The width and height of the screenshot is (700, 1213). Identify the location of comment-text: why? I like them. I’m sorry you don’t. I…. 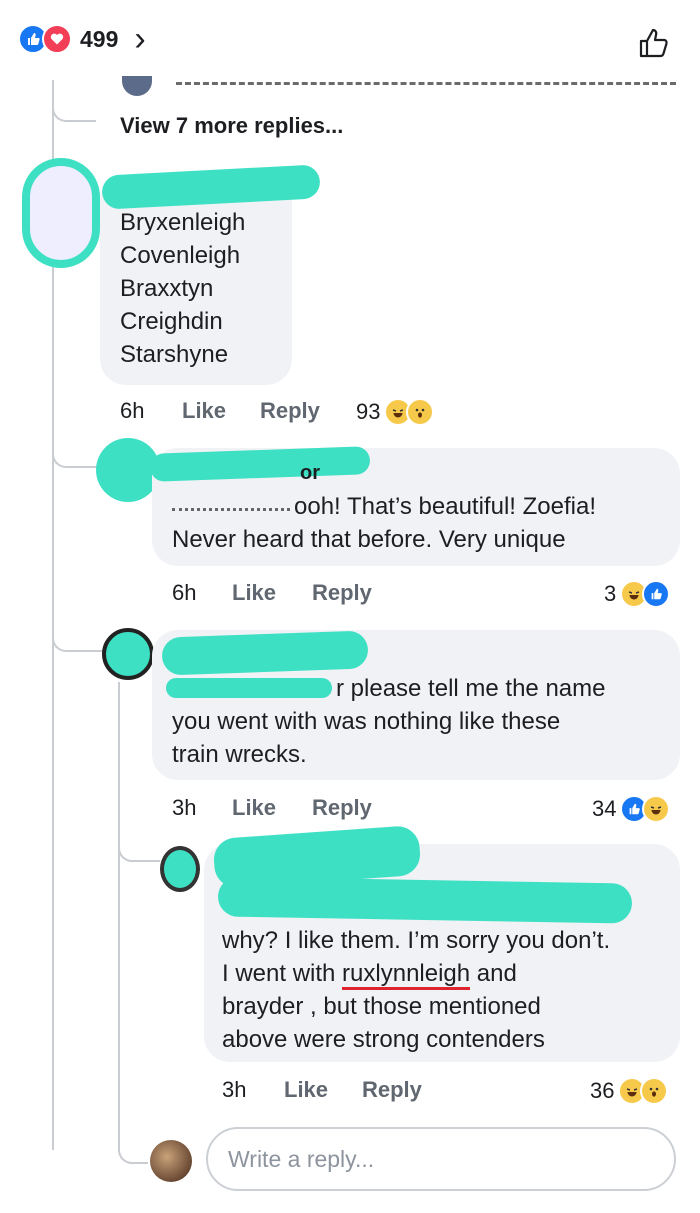
(416, 990).